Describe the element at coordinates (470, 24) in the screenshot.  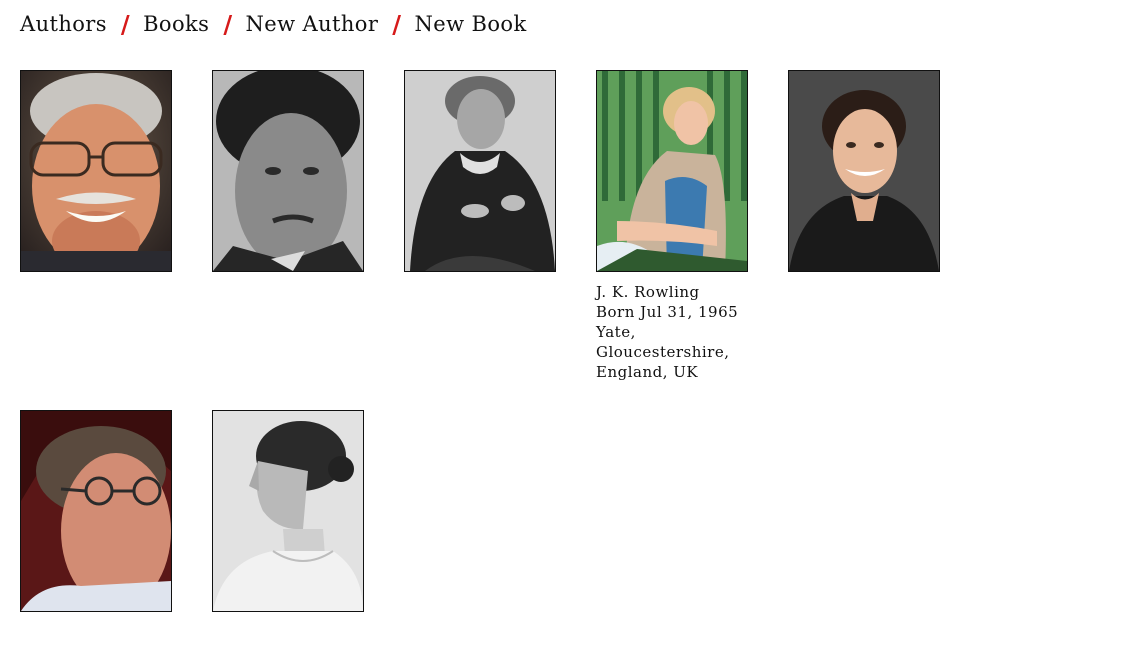
I see `nav-link-new-book: New Book` at that location.